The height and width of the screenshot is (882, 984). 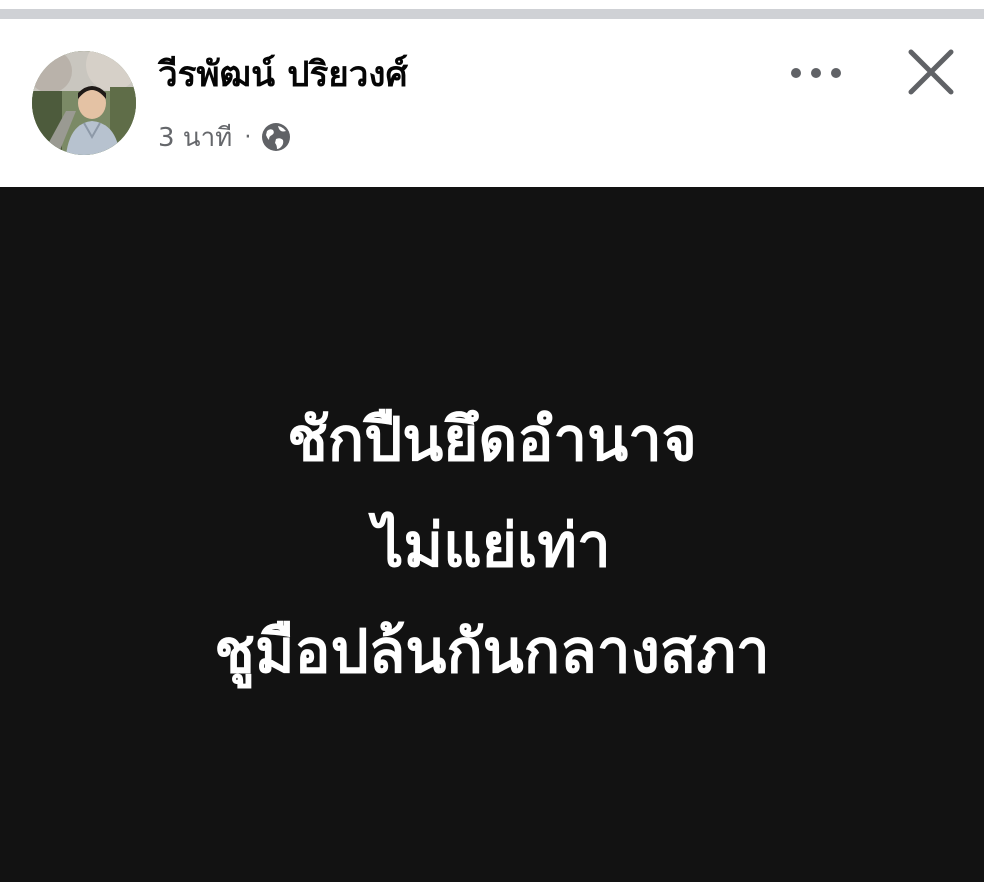 I want to click on image-text-line: ชูมือปล้นกันกลางสภา, so click(x=492, y=652).